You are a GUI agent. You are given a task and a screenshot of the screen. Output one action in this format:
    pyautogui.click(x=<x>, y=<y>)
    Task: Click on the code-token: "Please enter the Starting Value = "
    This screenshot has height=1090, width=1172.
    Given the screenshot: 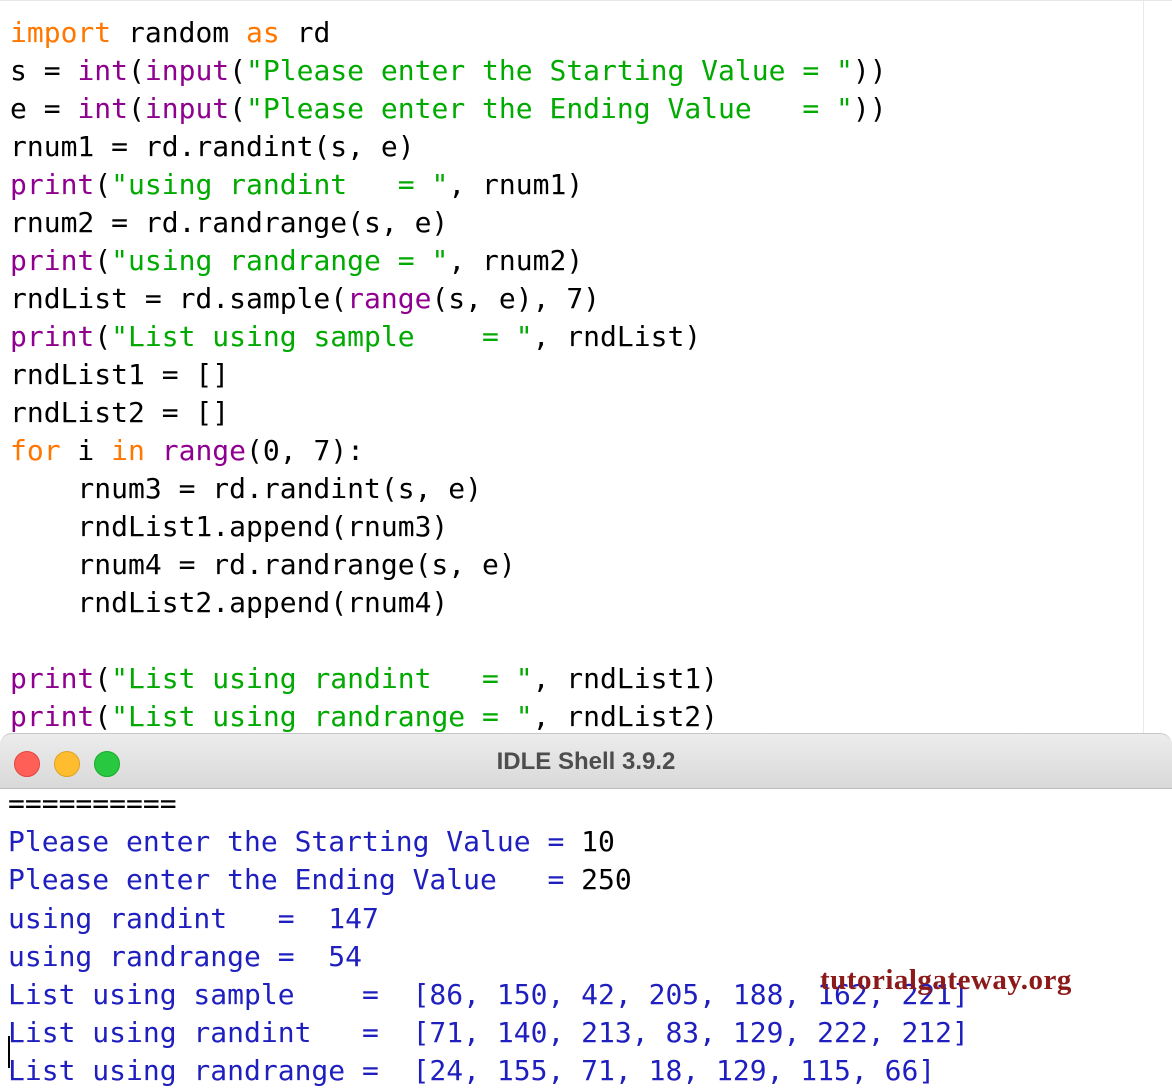 What is the action you would take?
    pyautogui.click(x=549, y=70)
    